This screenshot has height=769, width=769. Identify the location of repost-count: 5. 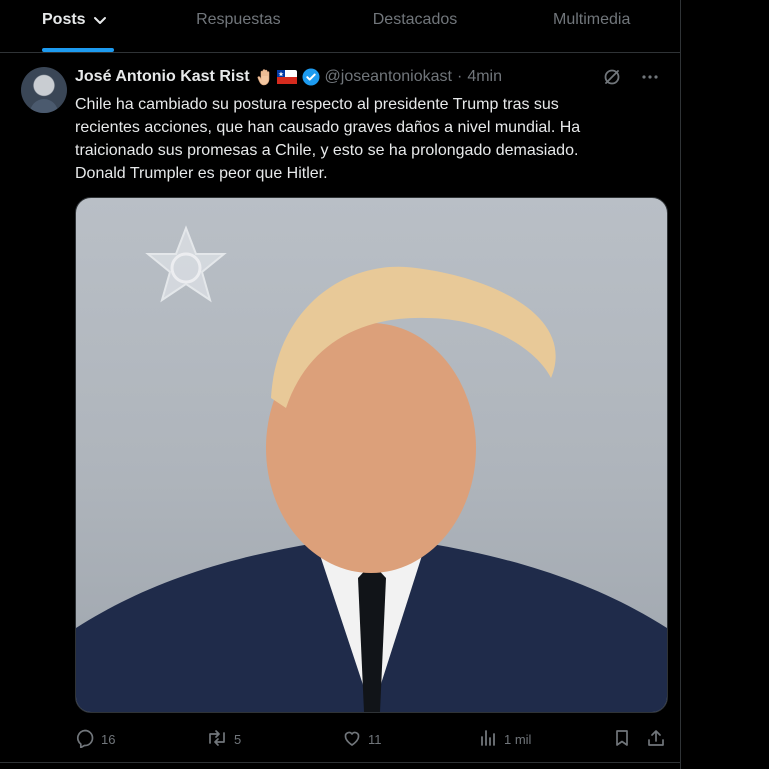
(238, 739).